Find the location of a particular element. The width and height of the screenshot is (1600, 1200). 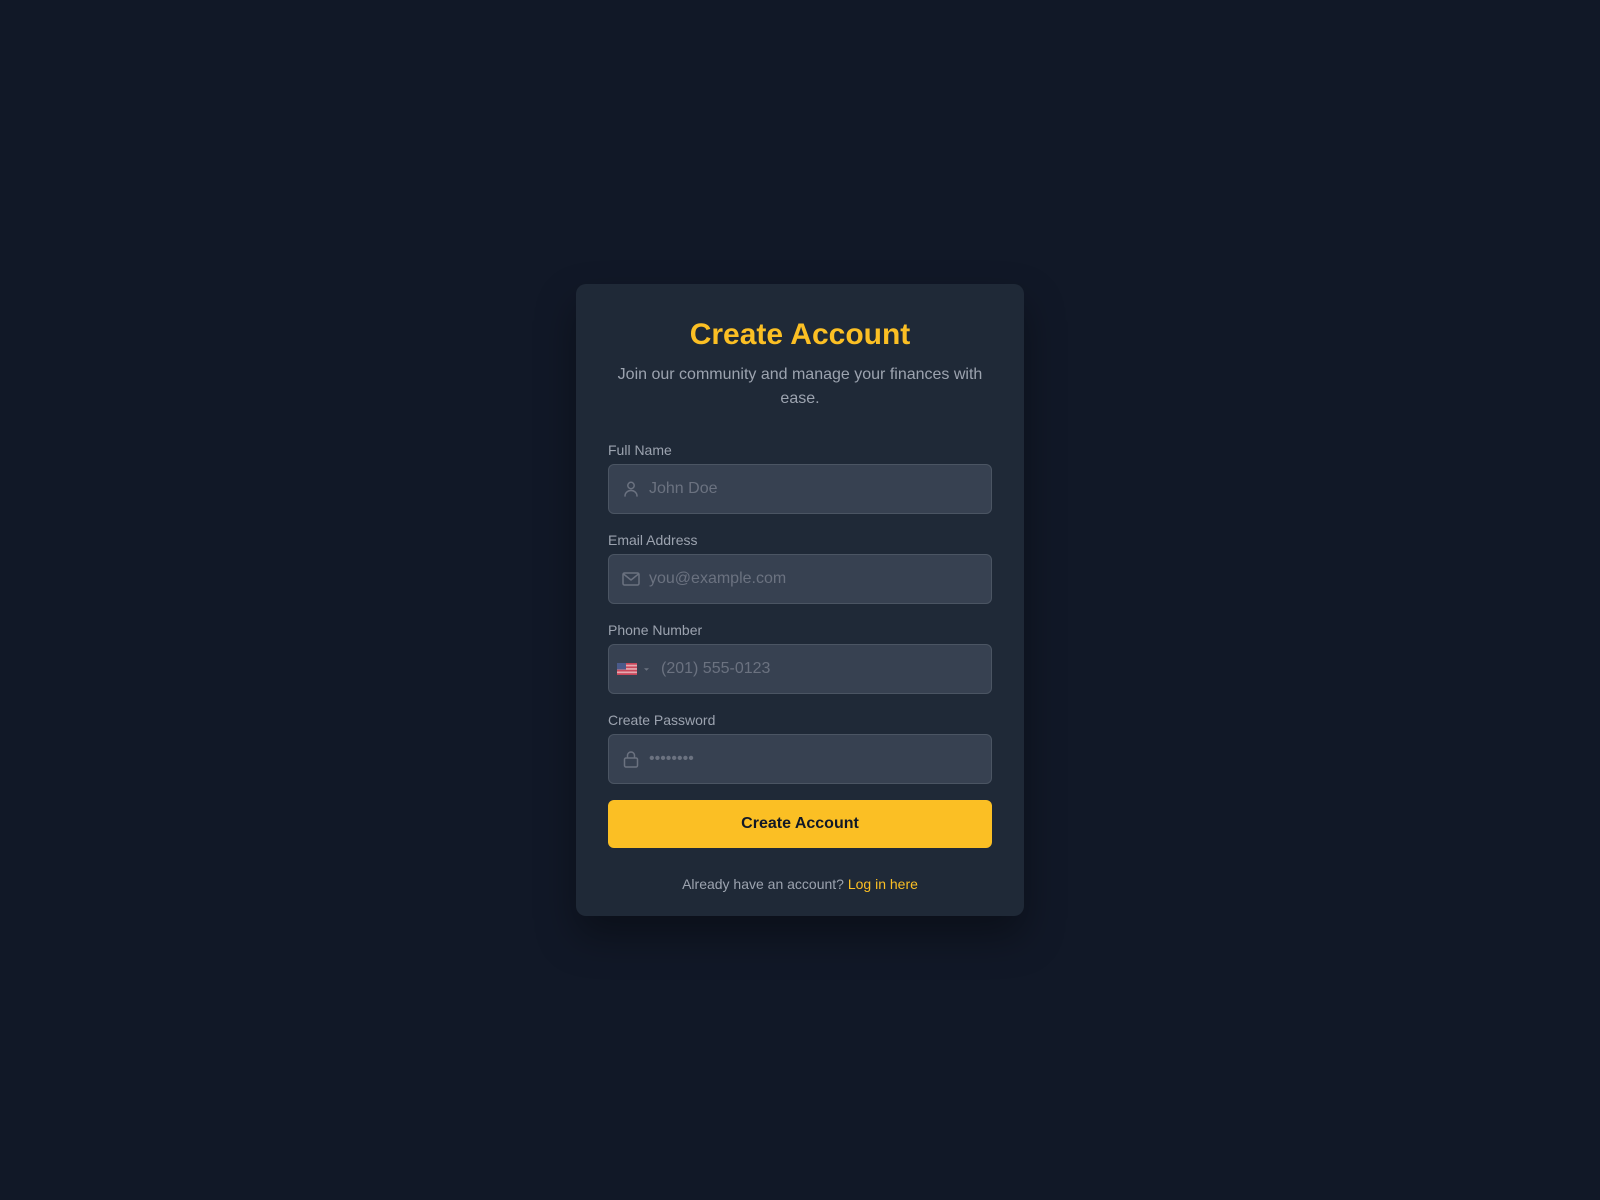

create-account-button: Create Account is located at coordinates (800, 824).